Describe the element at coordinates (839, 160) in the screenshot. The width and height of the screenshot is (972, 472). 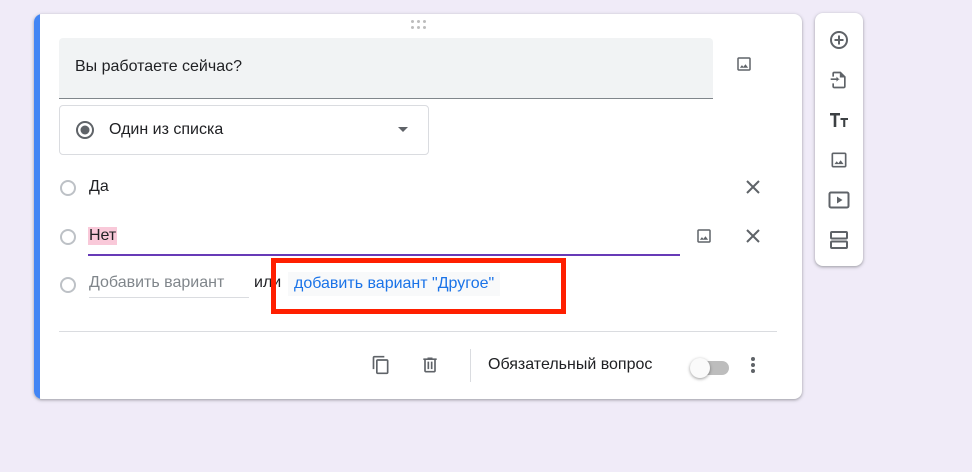
I see `add-image-icon` at that location.